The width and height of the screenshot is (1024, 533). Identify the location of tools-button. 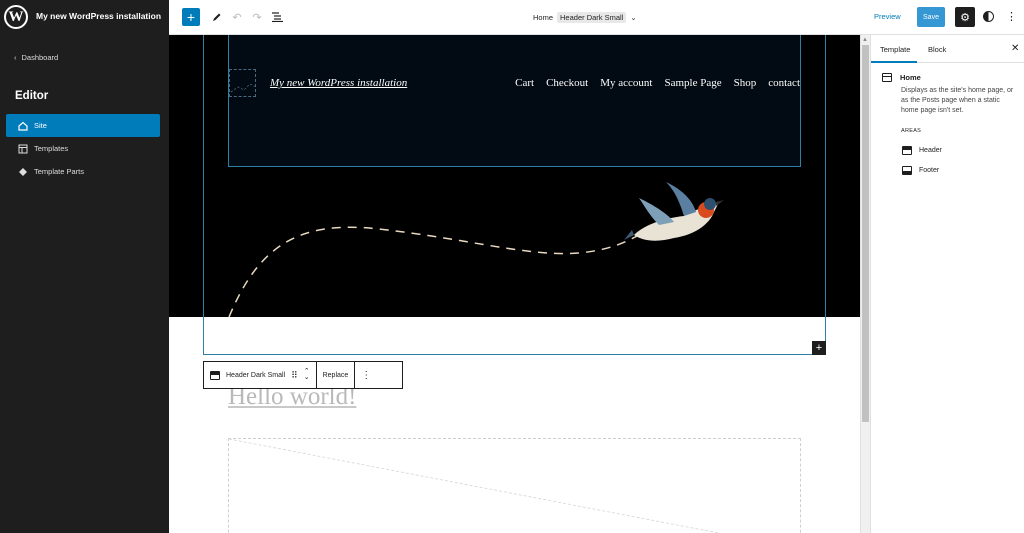
(217, 17).